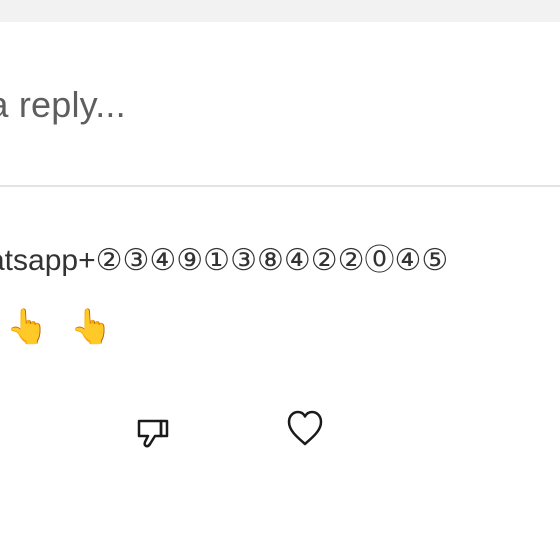 The width and height of the screenshot is (560, 560). Describe the element at coordinates (224, 260) in the screenshot. I see `comment-text: atsapp+②③④⑨①③⑧④②②⓪④⑤` at that location.